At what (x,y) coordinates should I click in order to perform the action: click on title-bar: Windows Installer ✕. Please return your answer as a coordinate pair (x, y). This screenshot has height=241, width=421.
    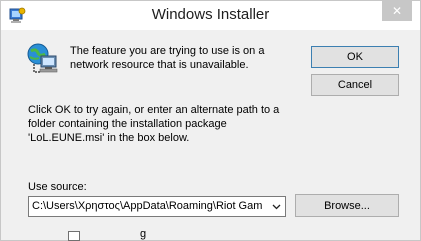
    Looking at the image, I should click on (210, 15).